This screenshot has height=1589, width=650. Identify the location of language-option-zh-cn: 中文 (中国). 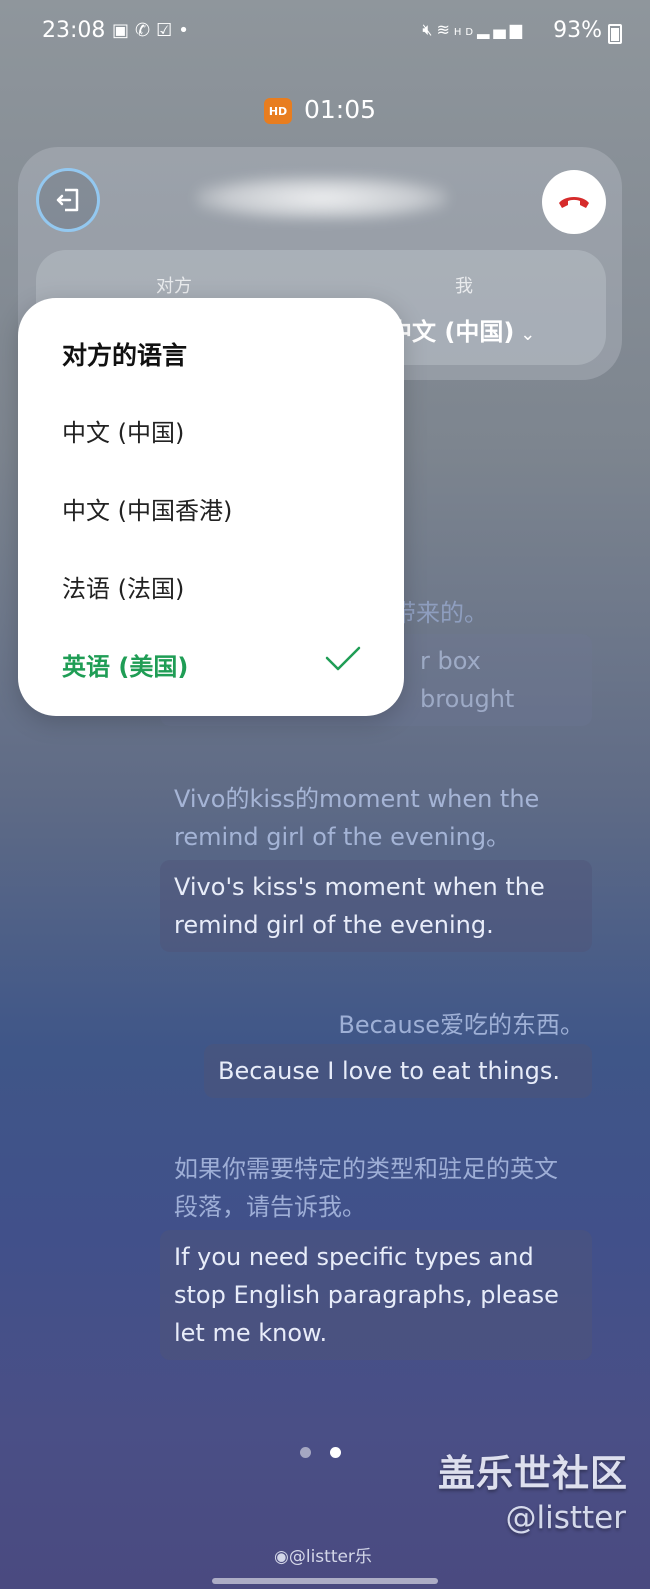
(123, 430).